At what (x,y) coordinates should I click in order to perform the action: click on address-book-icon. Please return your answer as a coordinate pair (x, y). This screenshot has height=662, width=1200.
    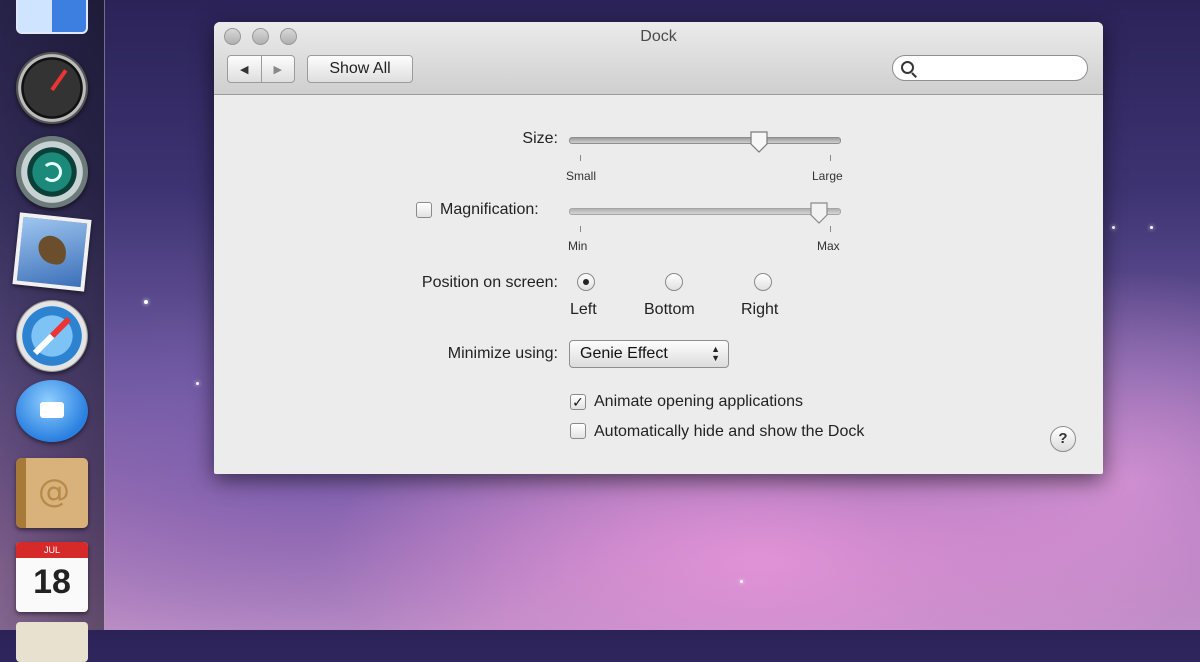
    Looking at the image, I should click on (52, 493).